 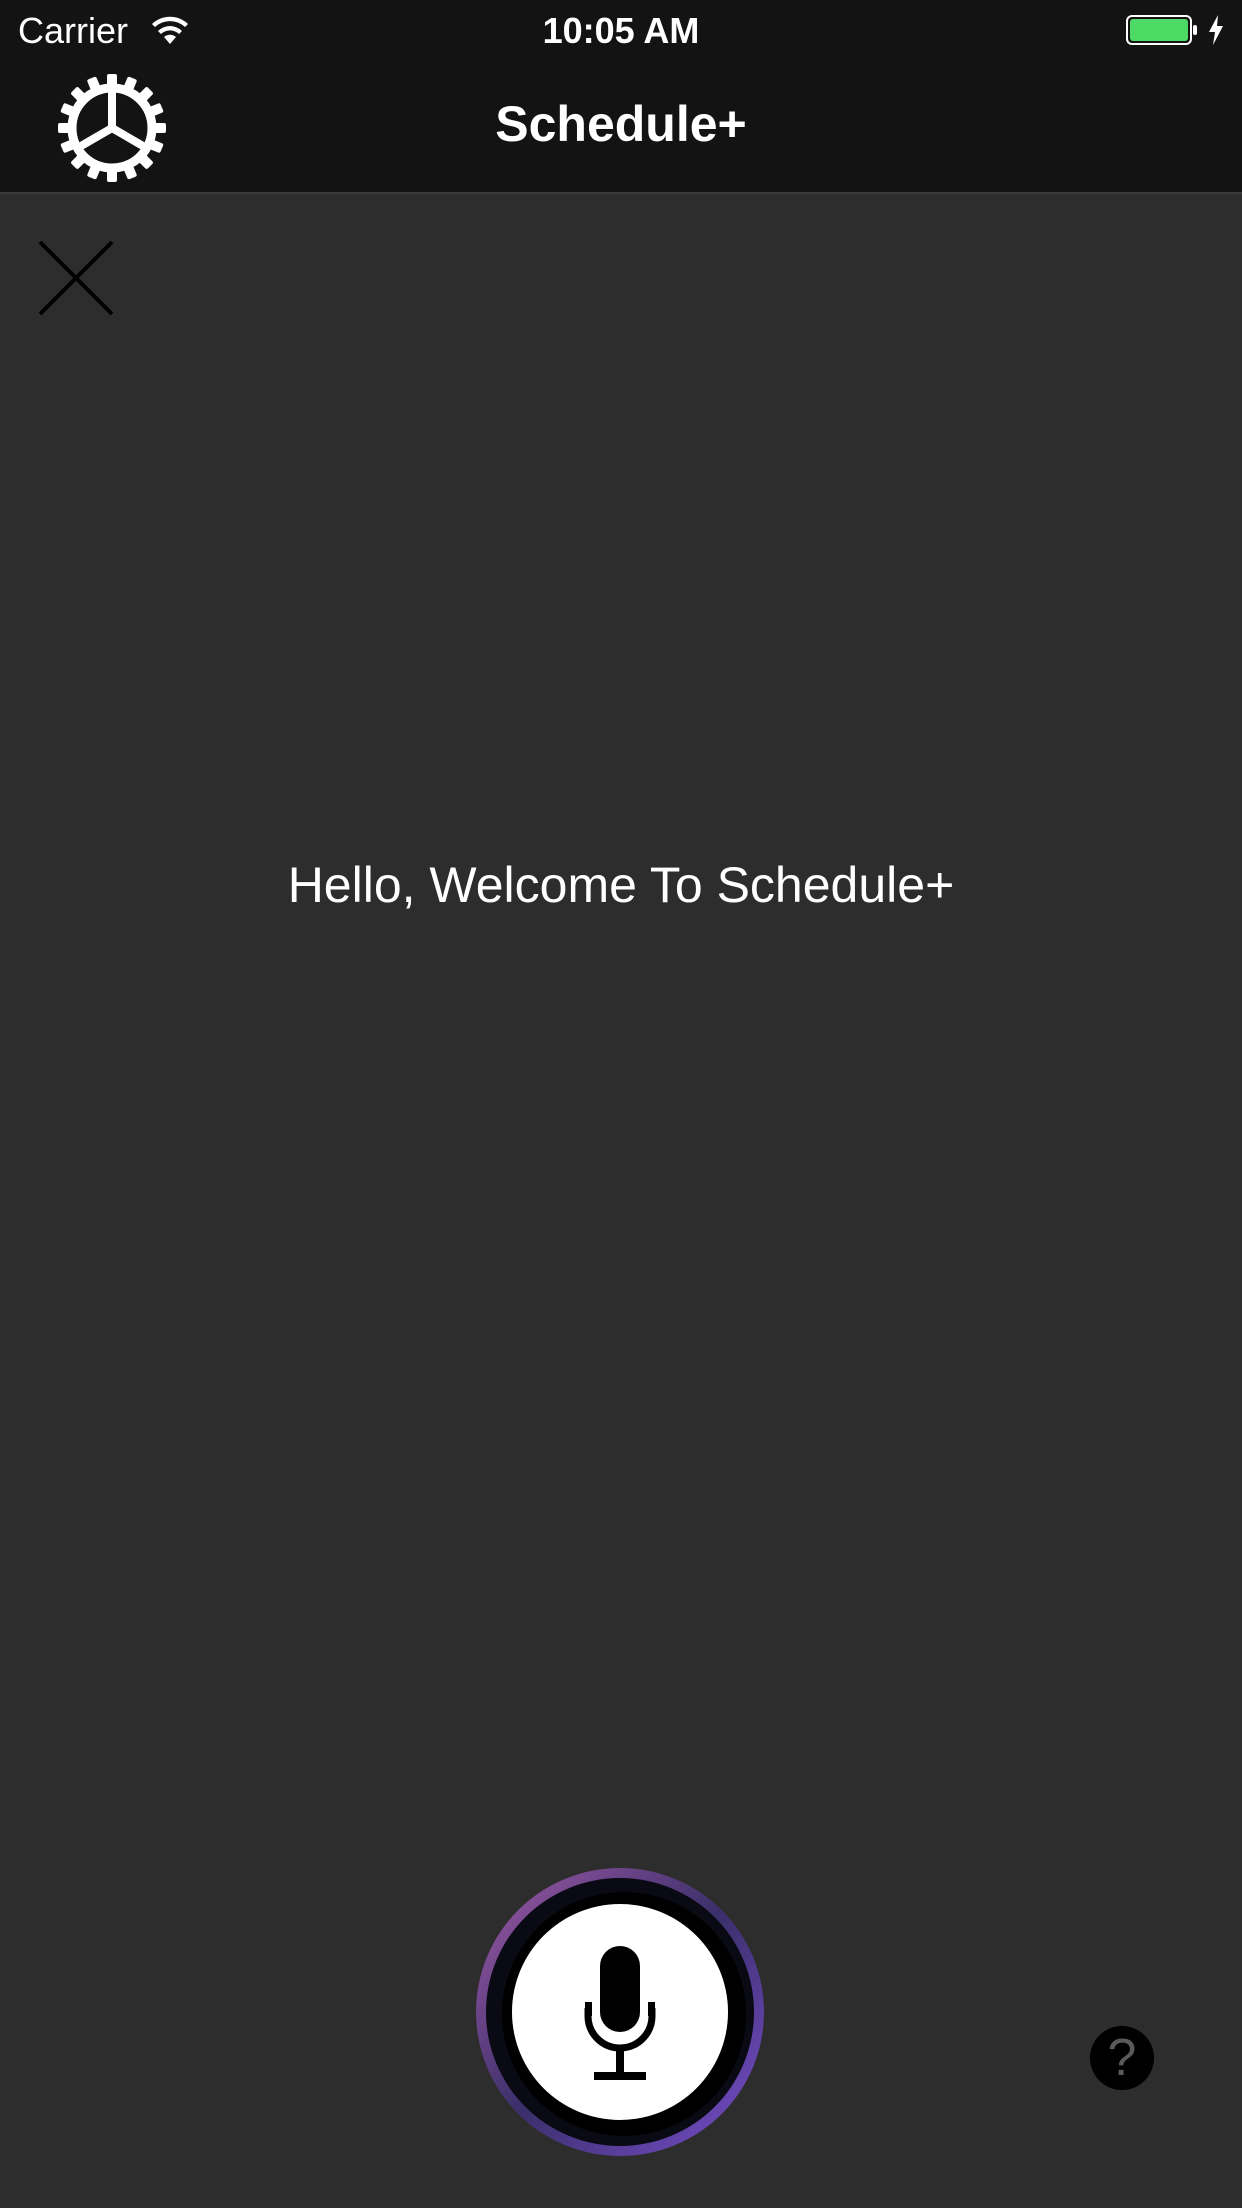 What do you see at coordinates (621, 124) in the screenshot?
I see `page-title: Schedule+` at bounding box center [621, 124].